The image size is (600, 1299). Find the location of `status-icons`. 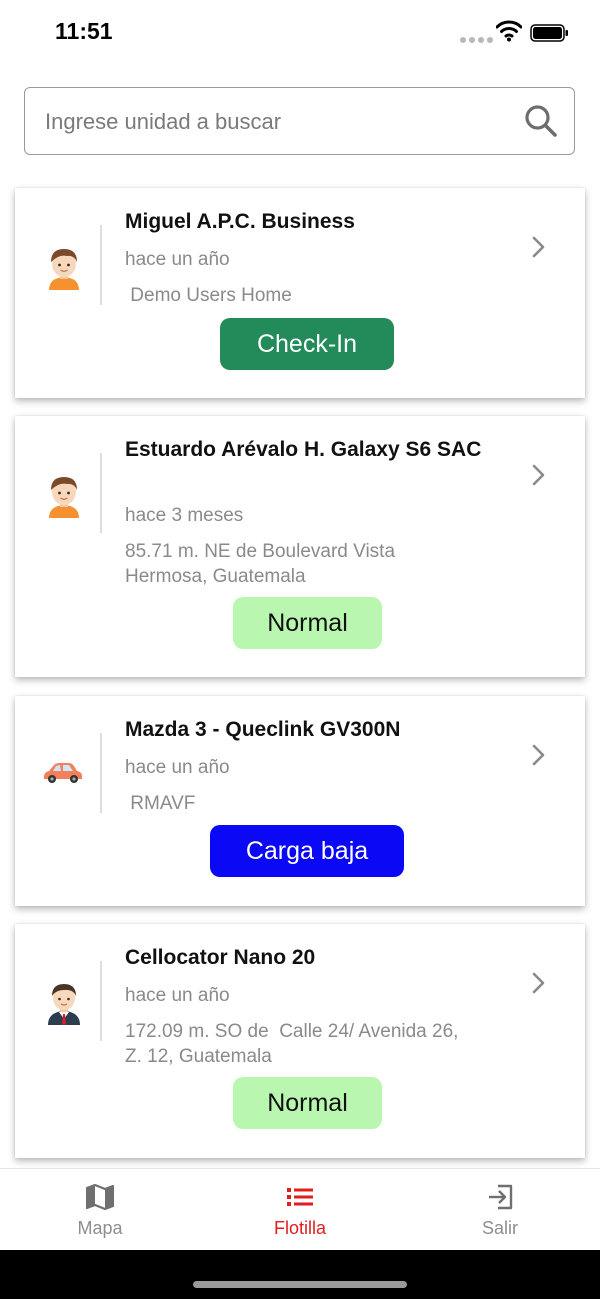

status-icons is located at coordinates (515, 33).